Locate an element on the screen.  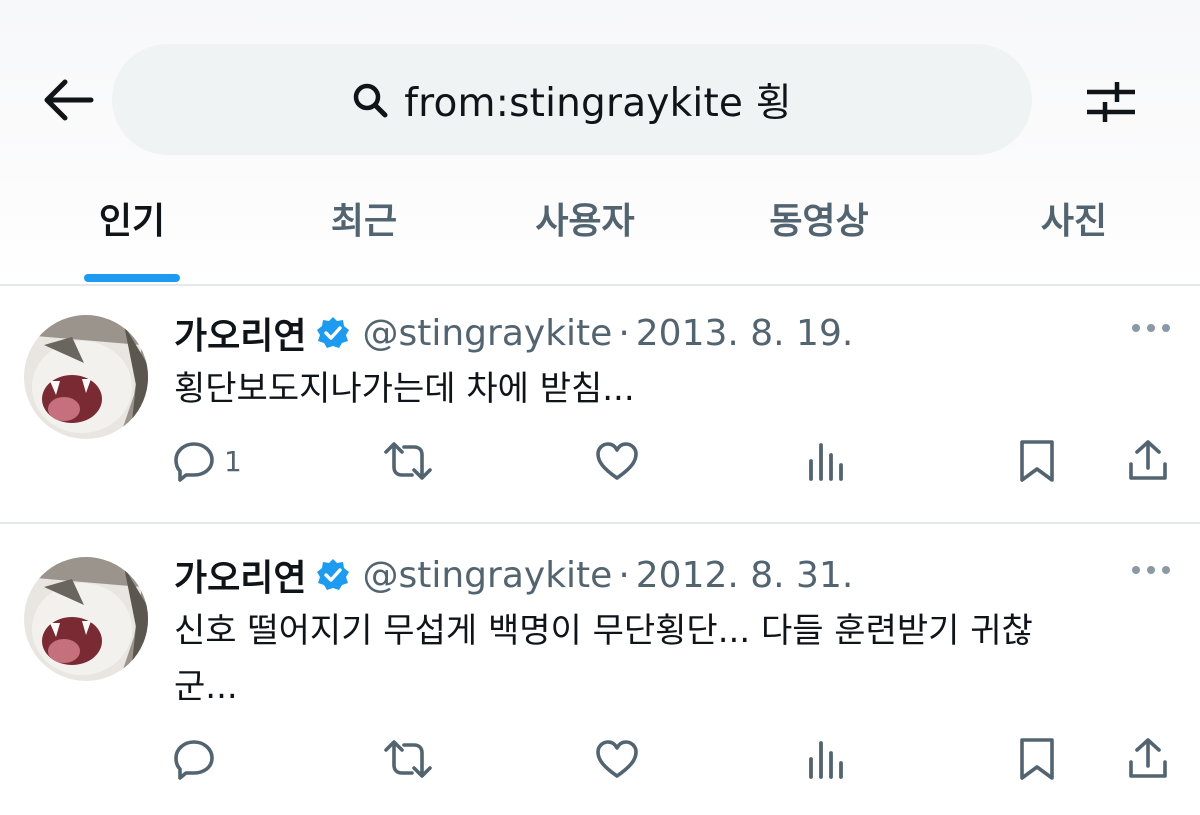
tab-label: 사용자 is located at coordinates (585, 221).